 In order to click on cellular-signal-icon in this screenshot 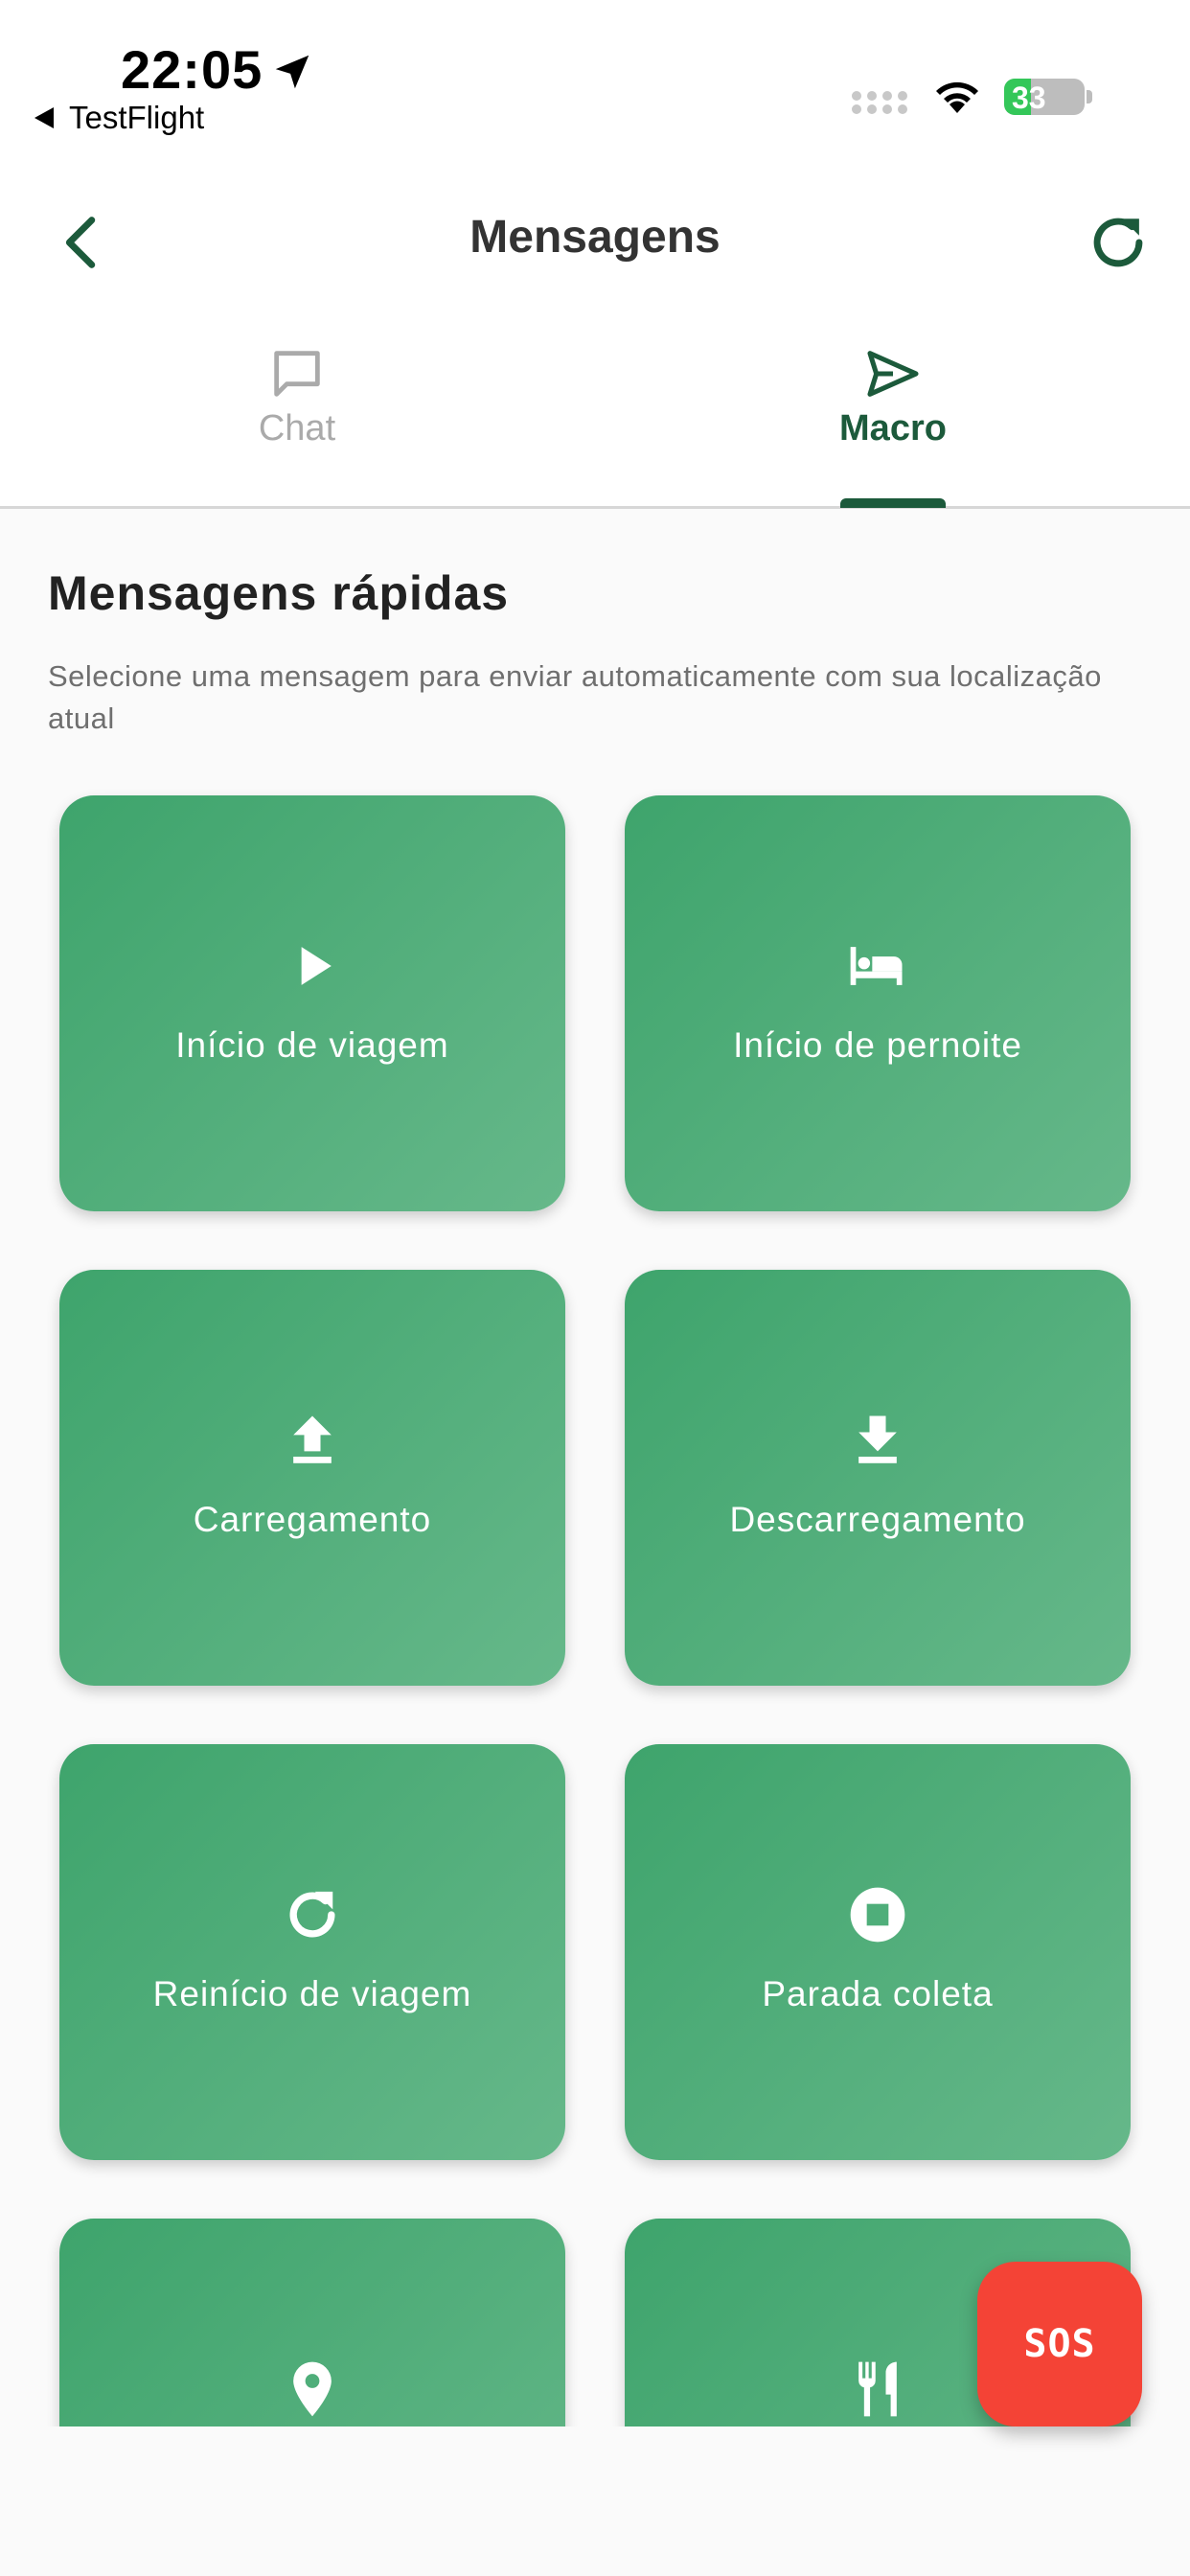, I will do `click(880, 102)`.